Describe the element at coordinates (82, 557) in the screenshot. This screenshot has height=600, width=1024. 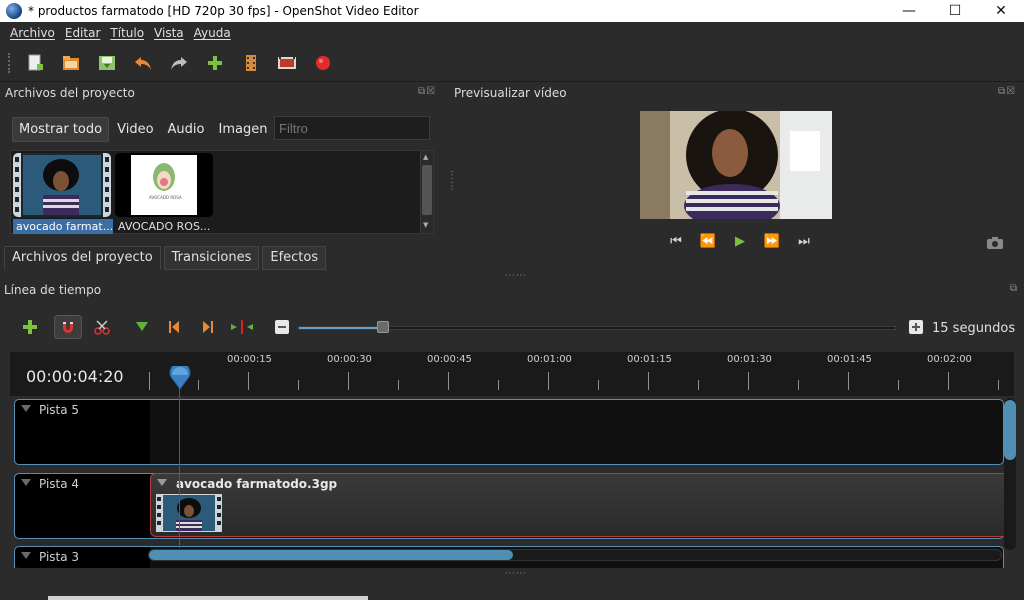
I see `track-header: Pista 3` at that location.